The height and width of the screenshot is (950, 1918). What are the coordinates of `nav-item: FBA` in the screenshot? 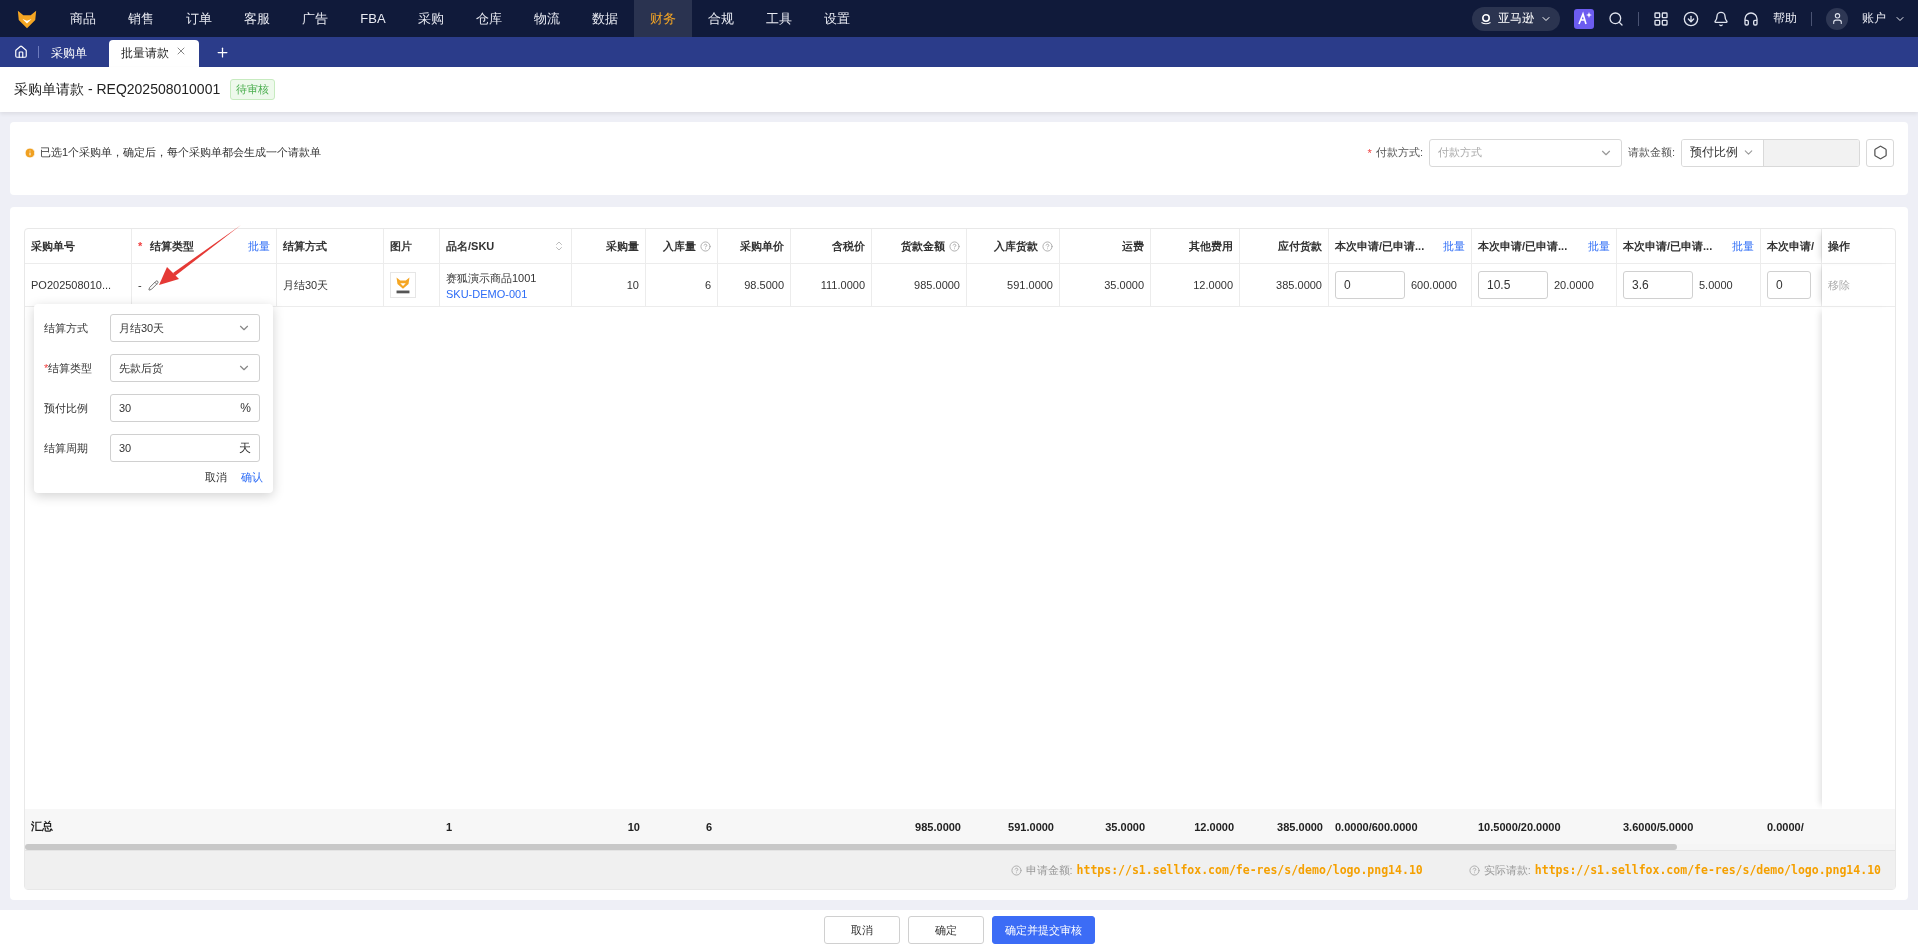 It's located at (373, 18).